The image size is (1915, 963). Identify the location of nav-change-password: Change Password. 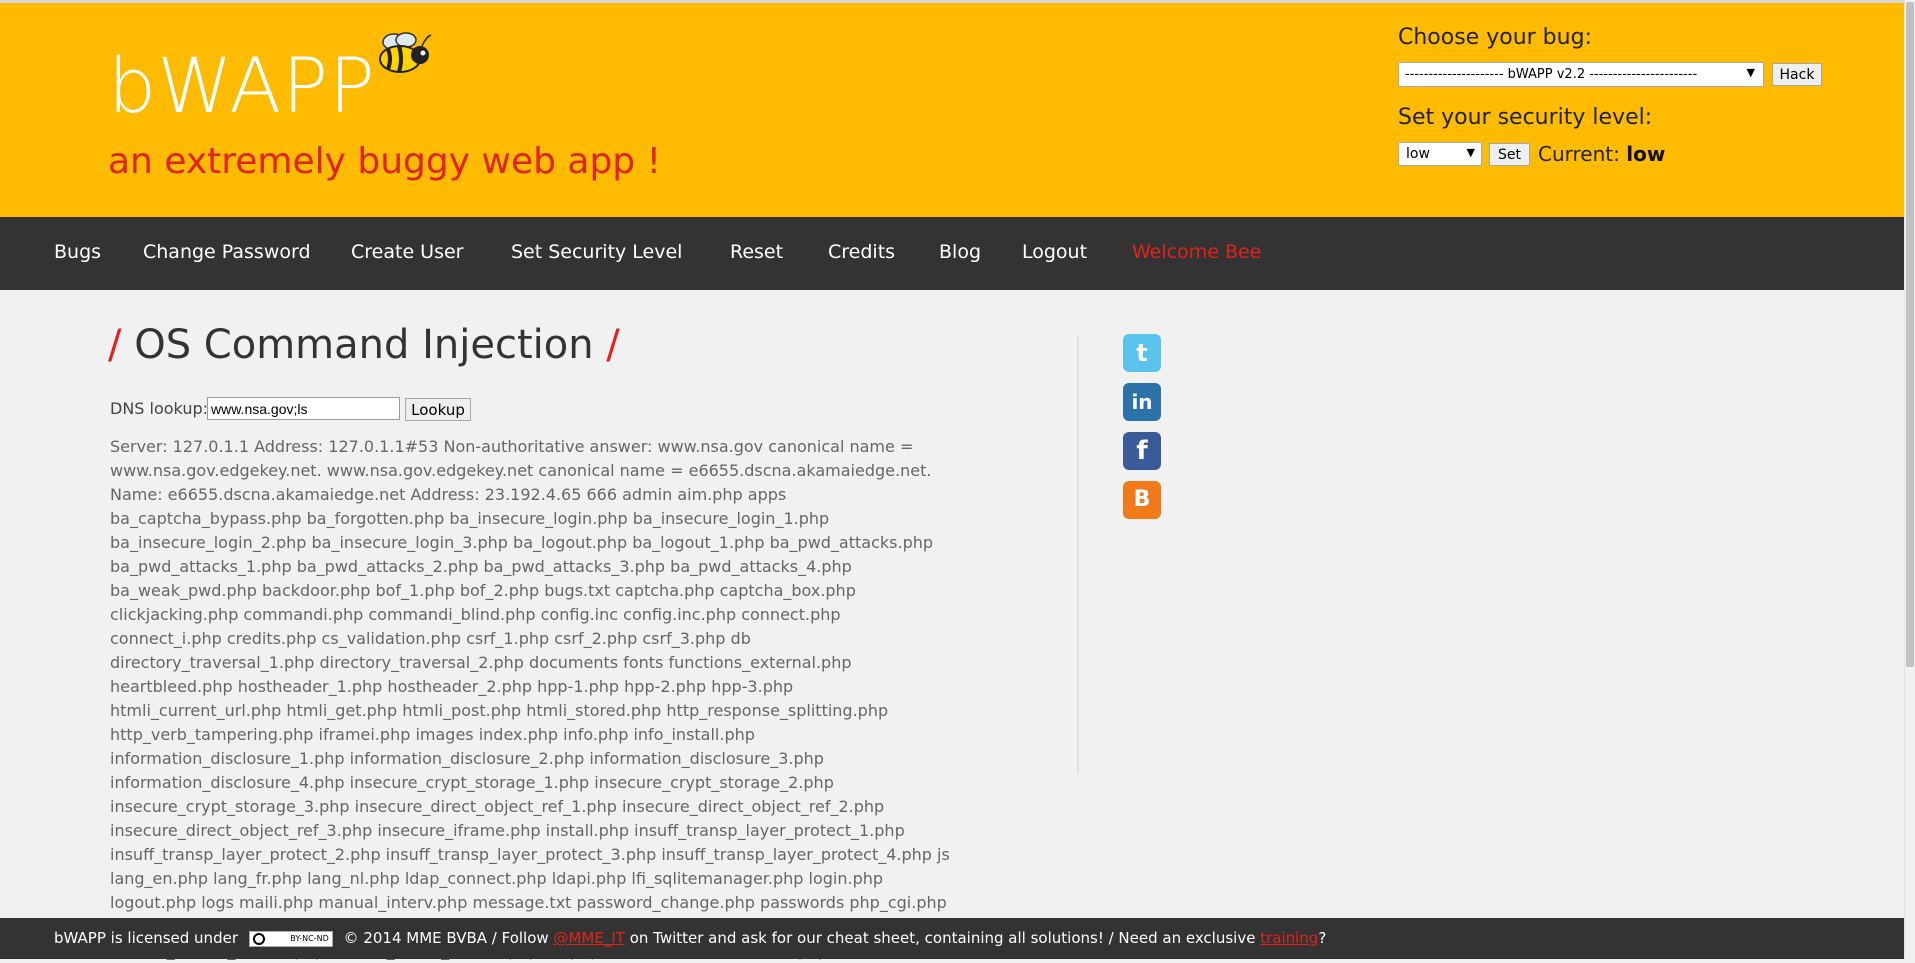
(227, 252).